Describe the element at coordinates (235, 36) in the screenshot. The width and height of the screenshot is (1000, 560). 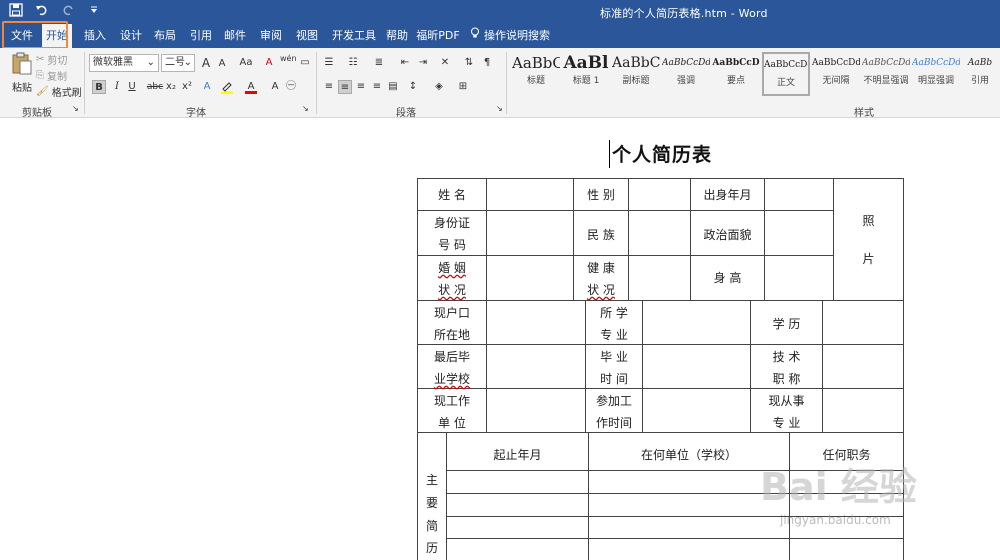
I see `tab-mailings: 邮件` at that location.